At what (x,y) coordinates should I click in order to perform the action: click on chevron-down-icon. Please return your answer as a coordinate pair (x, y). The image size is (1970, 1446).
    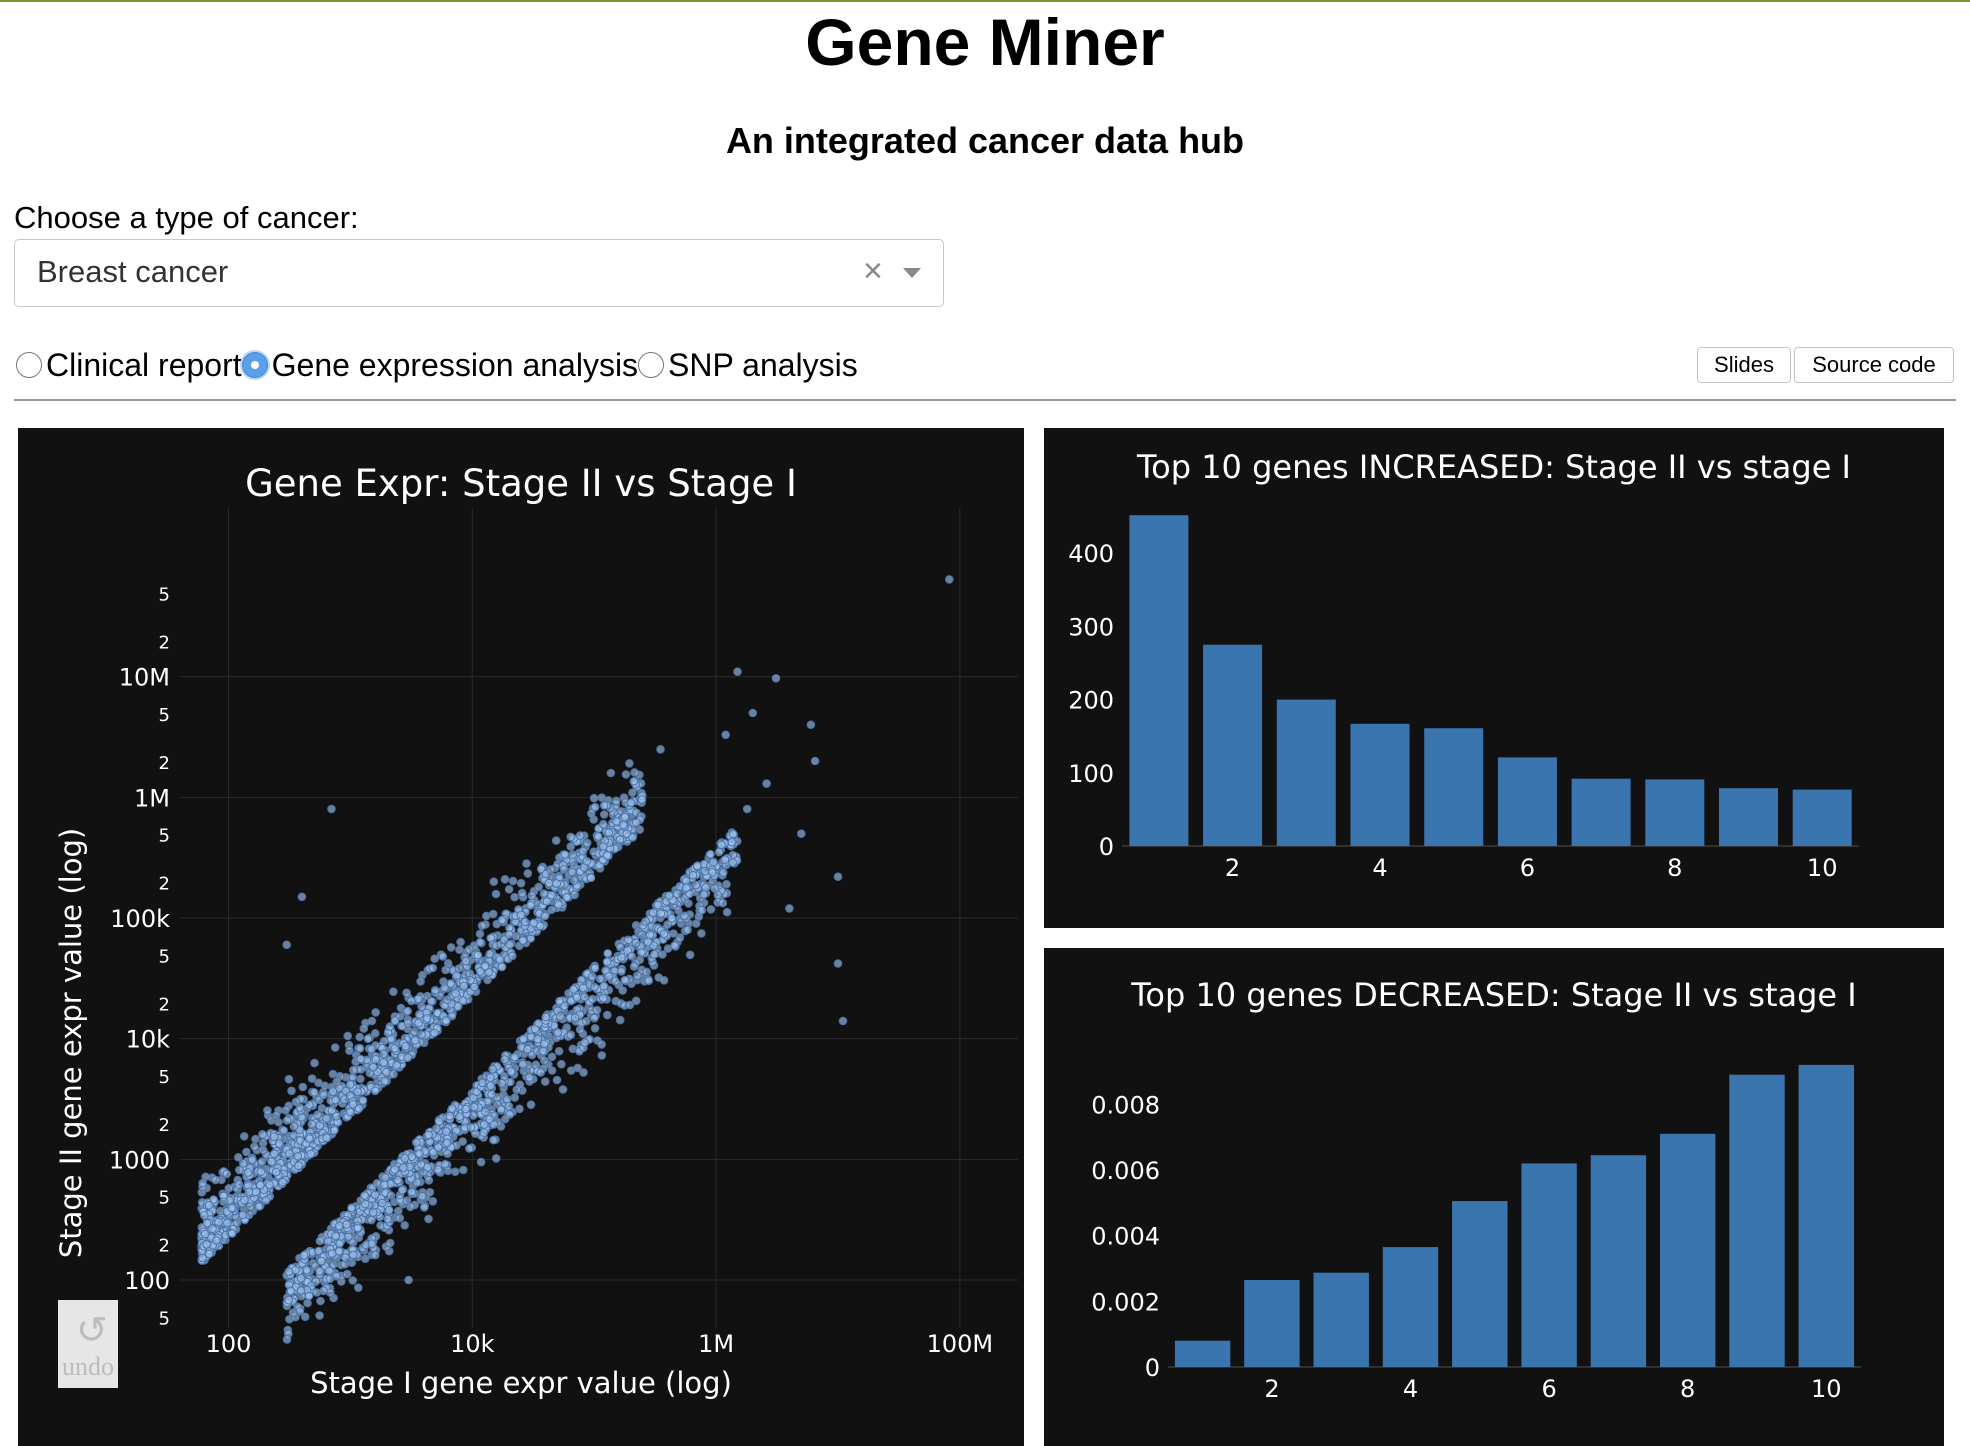
    Looking at the image, I should click on (912, 273).